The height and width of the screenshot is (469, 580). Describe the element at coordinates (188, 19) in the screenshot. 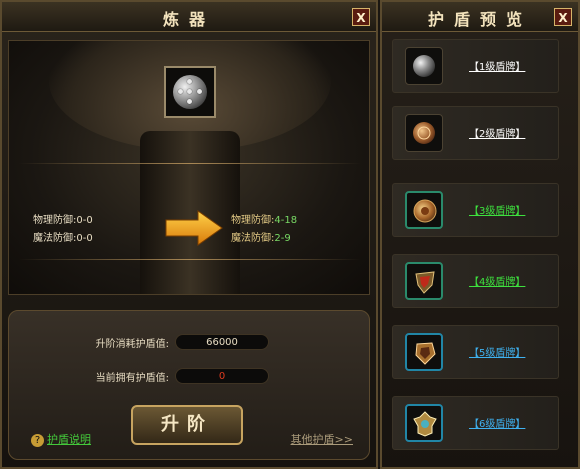

I see `forge-title: 炼器` at that location.